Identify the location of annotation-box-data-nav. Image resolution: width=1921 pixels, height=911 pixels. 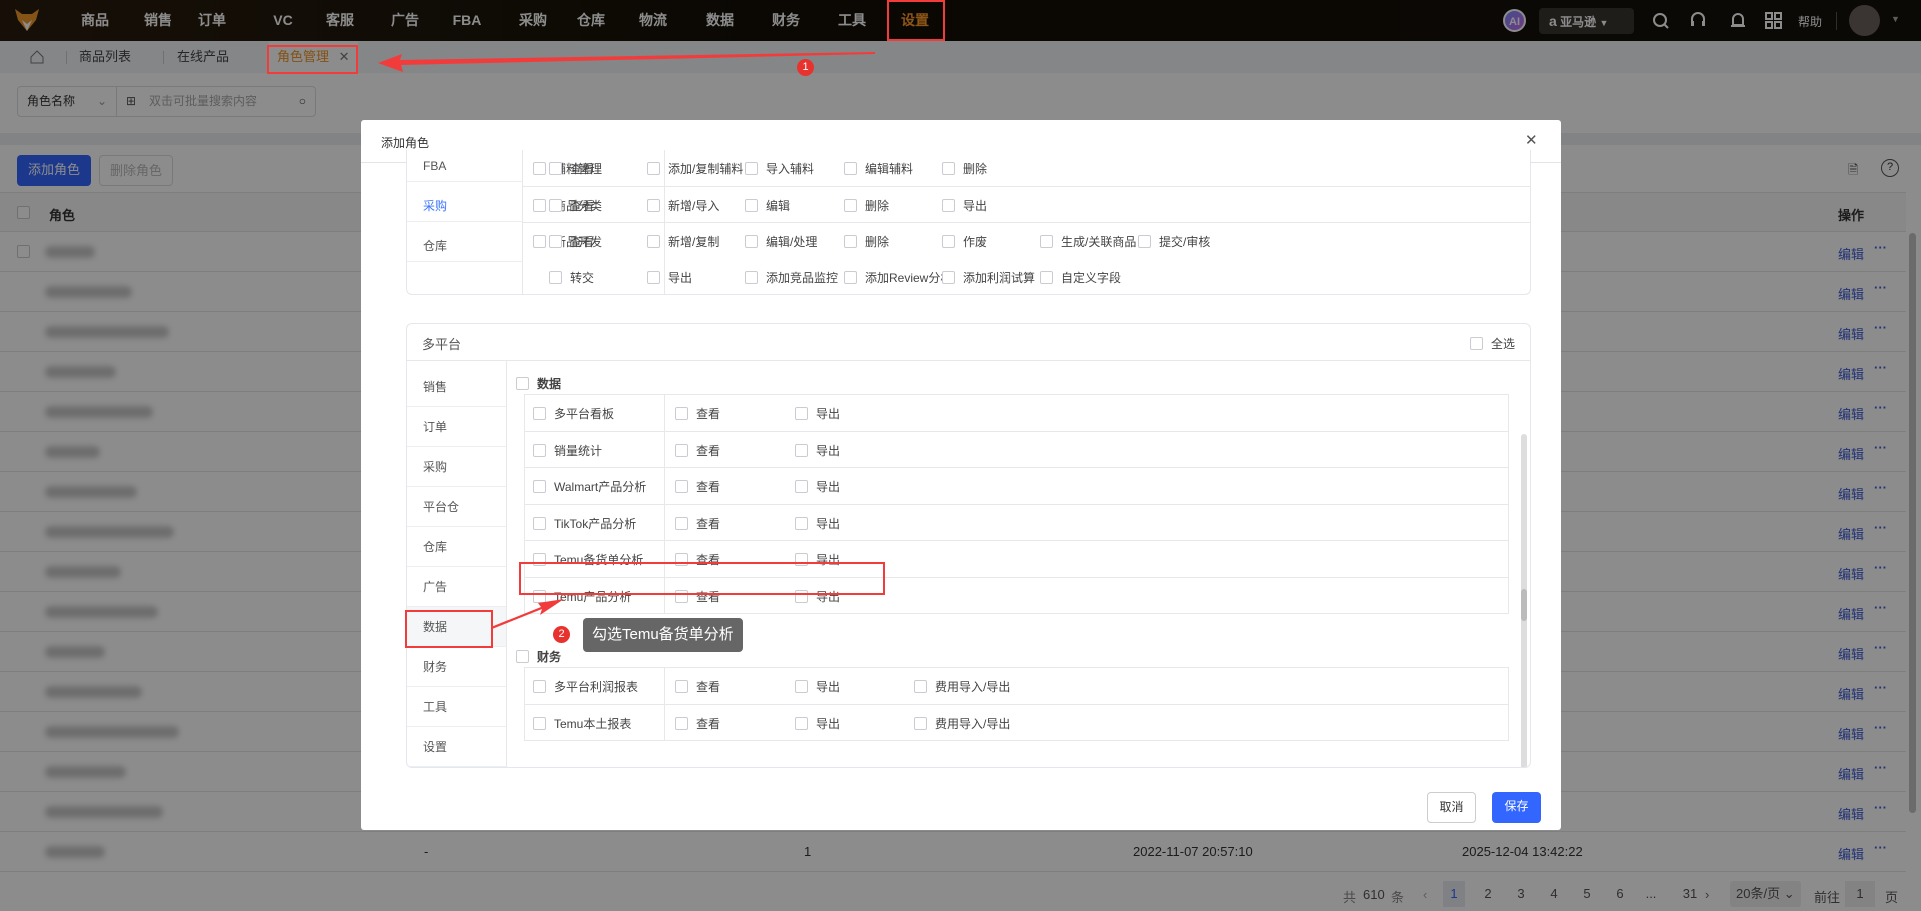
(449, 629).